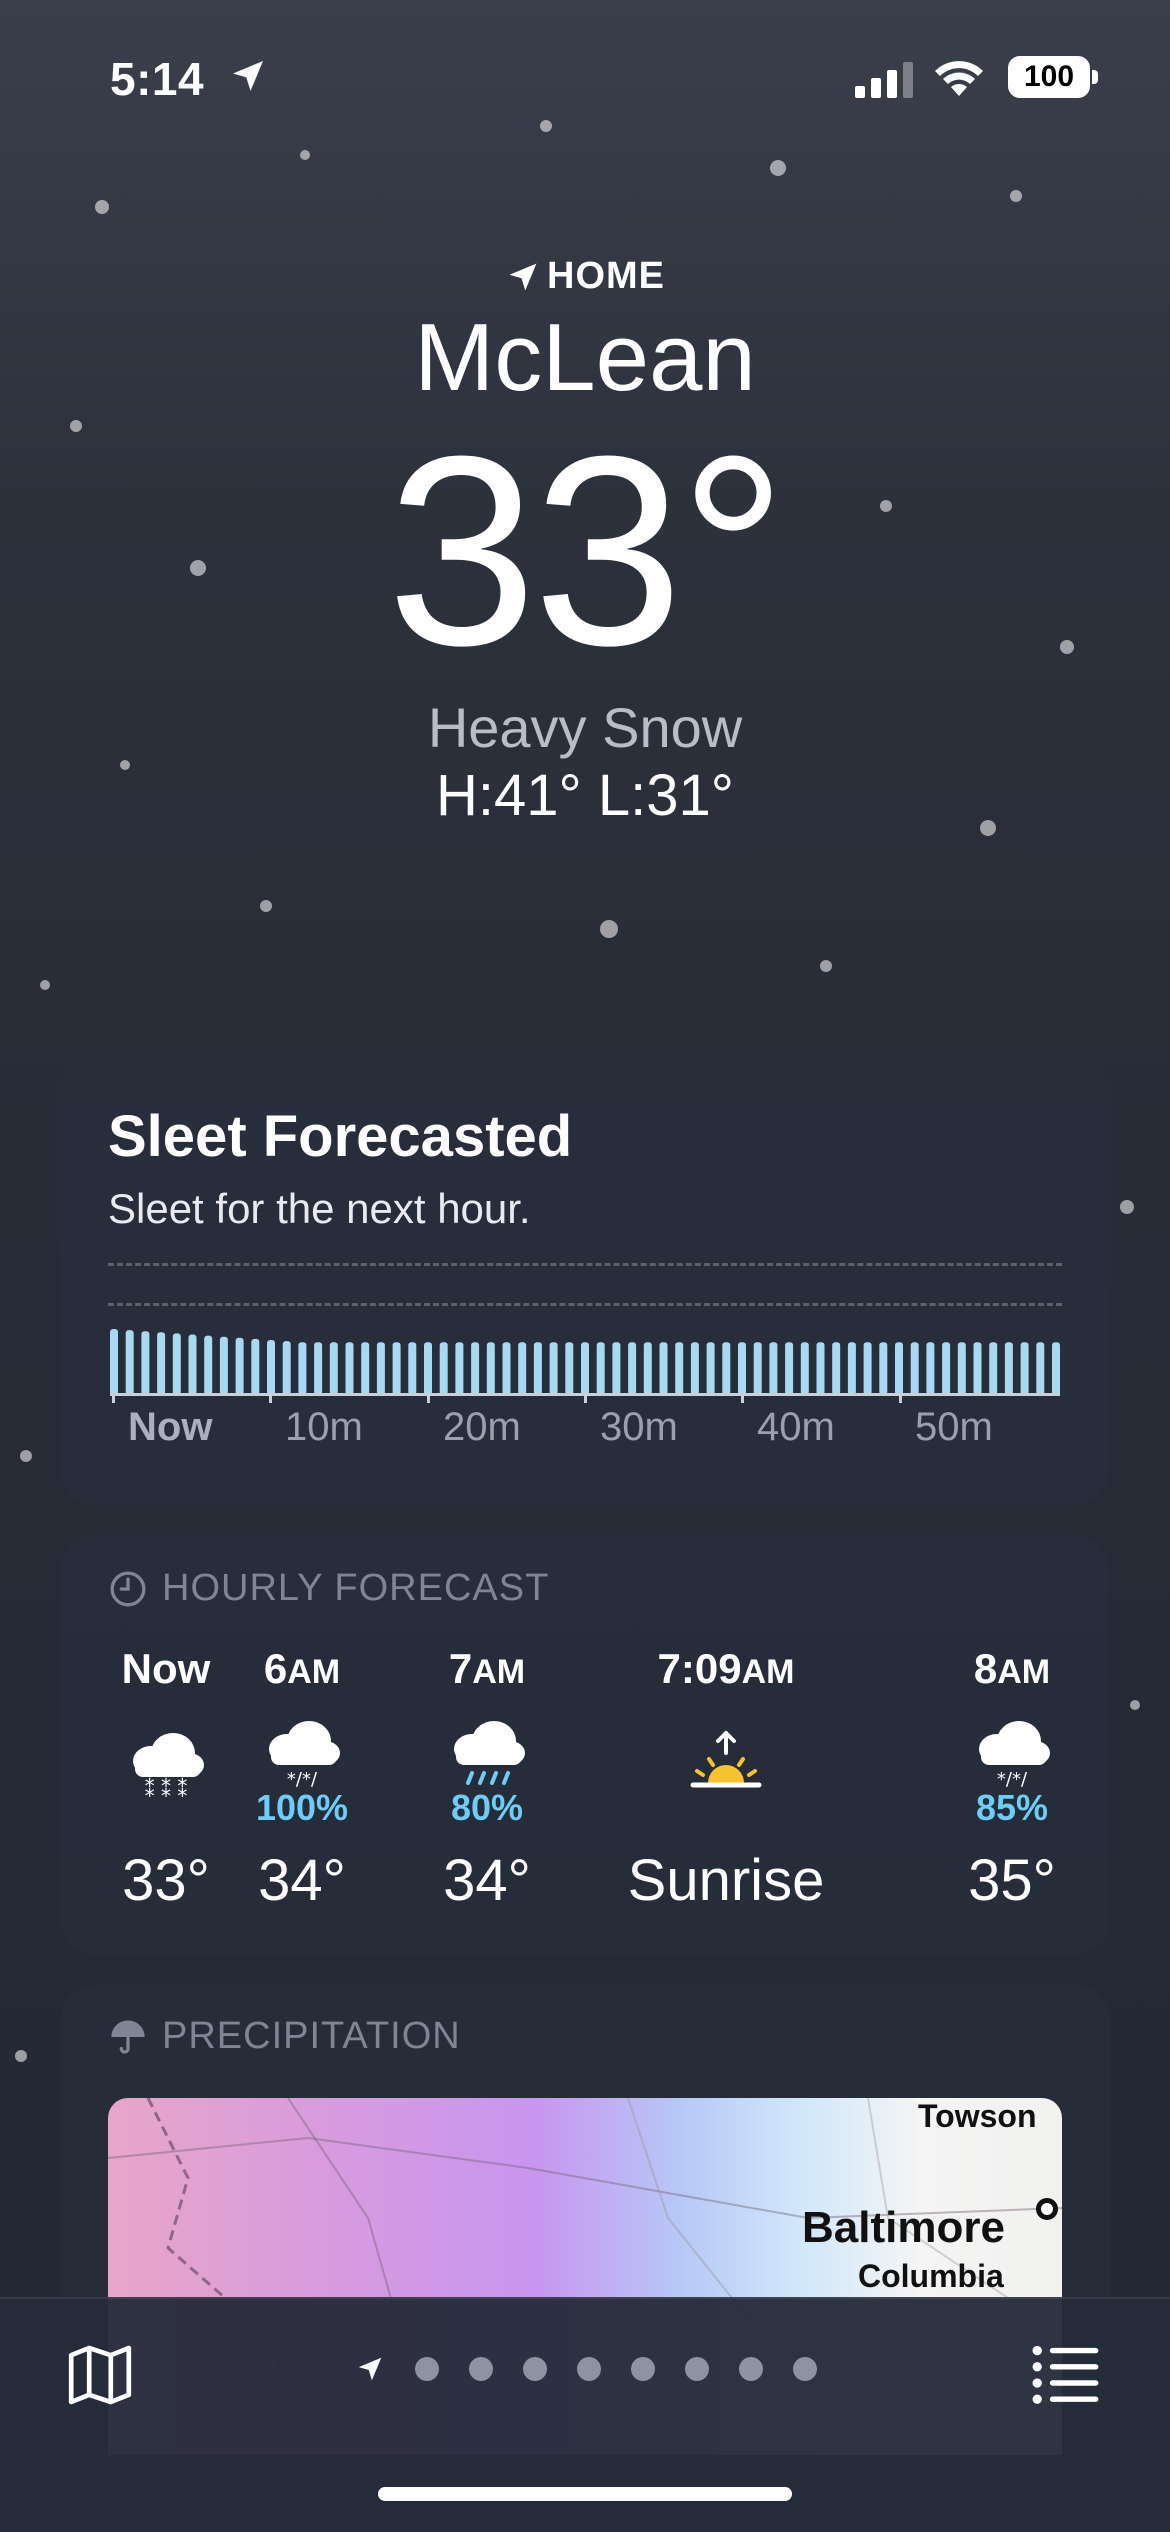 The width and height of the screenshot is (1170, 2532). I want to click on chart-gridline-mid, so click(585, 1304).